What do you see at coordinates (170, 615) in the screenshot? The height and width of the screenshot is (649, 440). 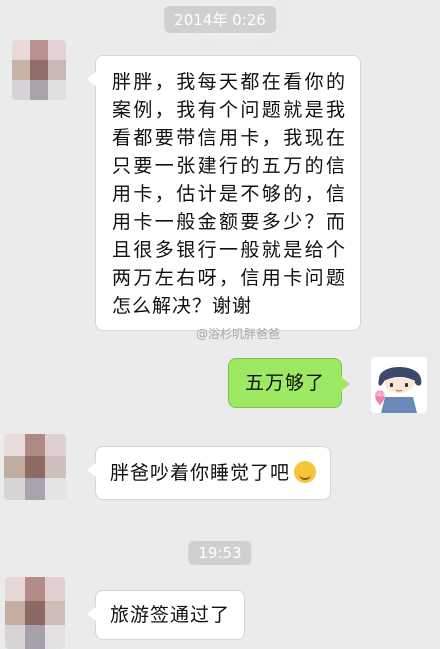 I see `message-text: 旅游签通过了` at bounding box center [170, 615].